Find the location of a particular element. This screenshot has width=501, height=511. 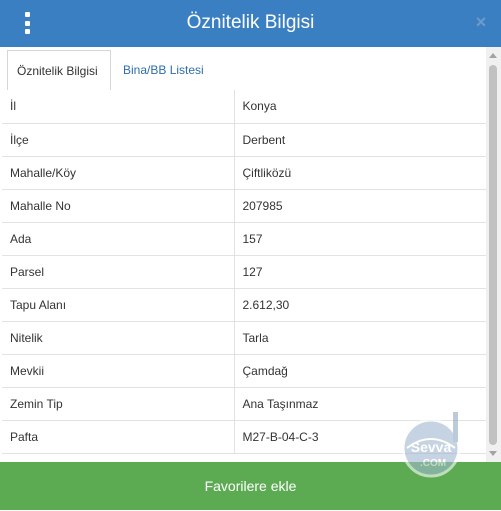

table-row: Zemin Tip Ana Taşınmaz is located at coordinates (244, 404).